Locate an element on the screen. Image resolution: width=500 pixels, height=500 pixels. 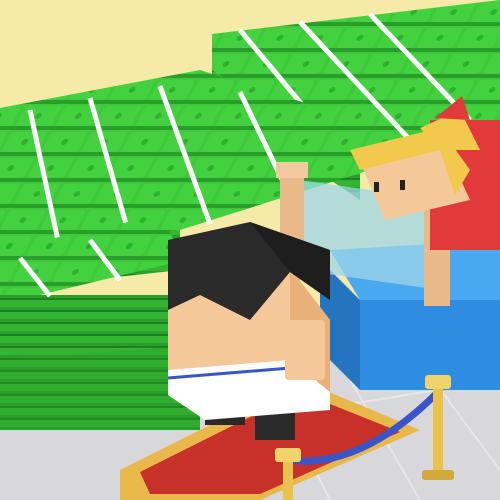
player-character is located at coordinates (248, 331).